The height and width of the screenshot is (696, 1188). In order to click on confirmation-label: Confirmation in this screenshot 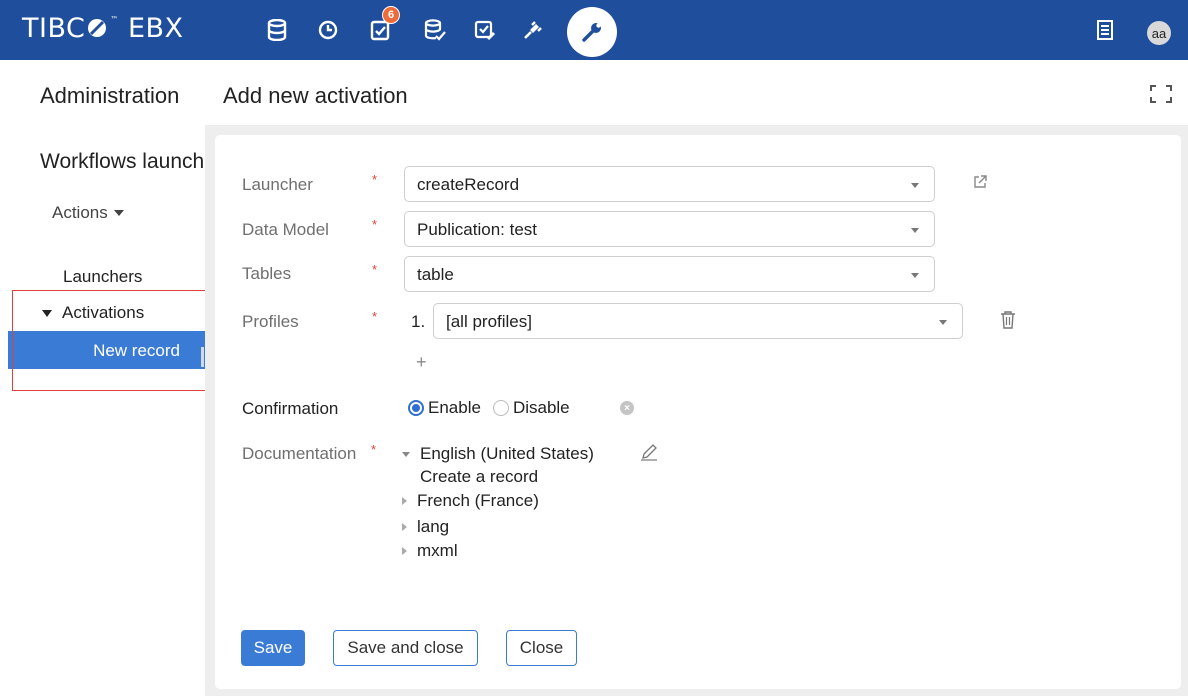, I will do `click(290, 408)`.